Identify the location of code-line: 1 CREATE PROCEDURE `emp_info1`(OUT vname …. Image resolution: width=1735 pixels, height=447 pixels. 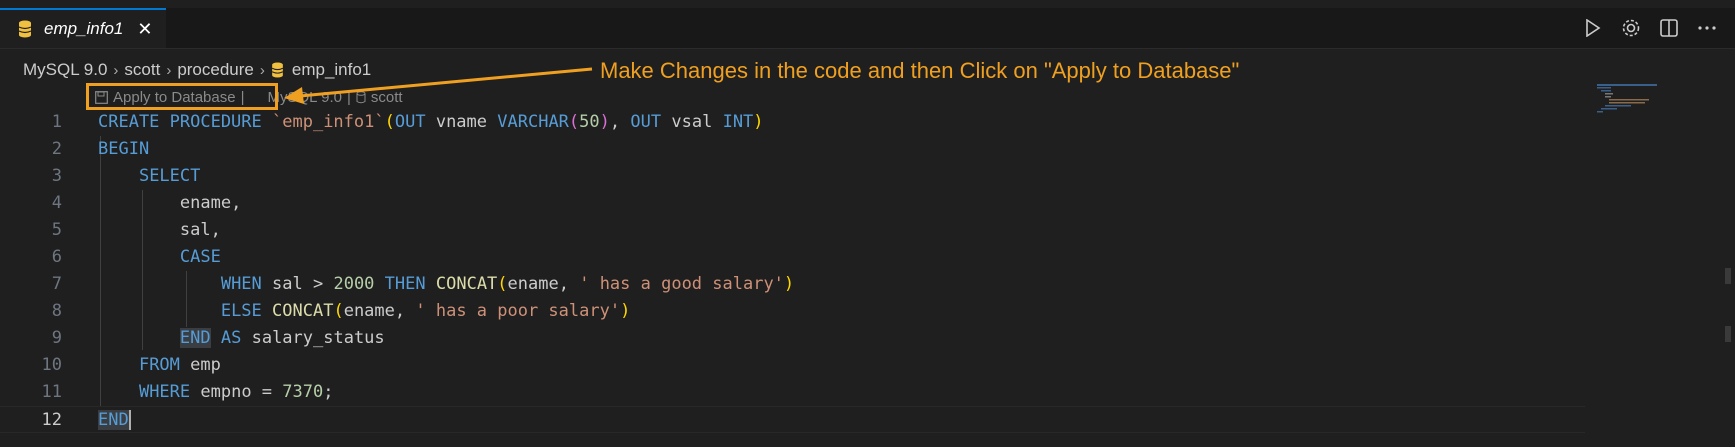
(792, 122).